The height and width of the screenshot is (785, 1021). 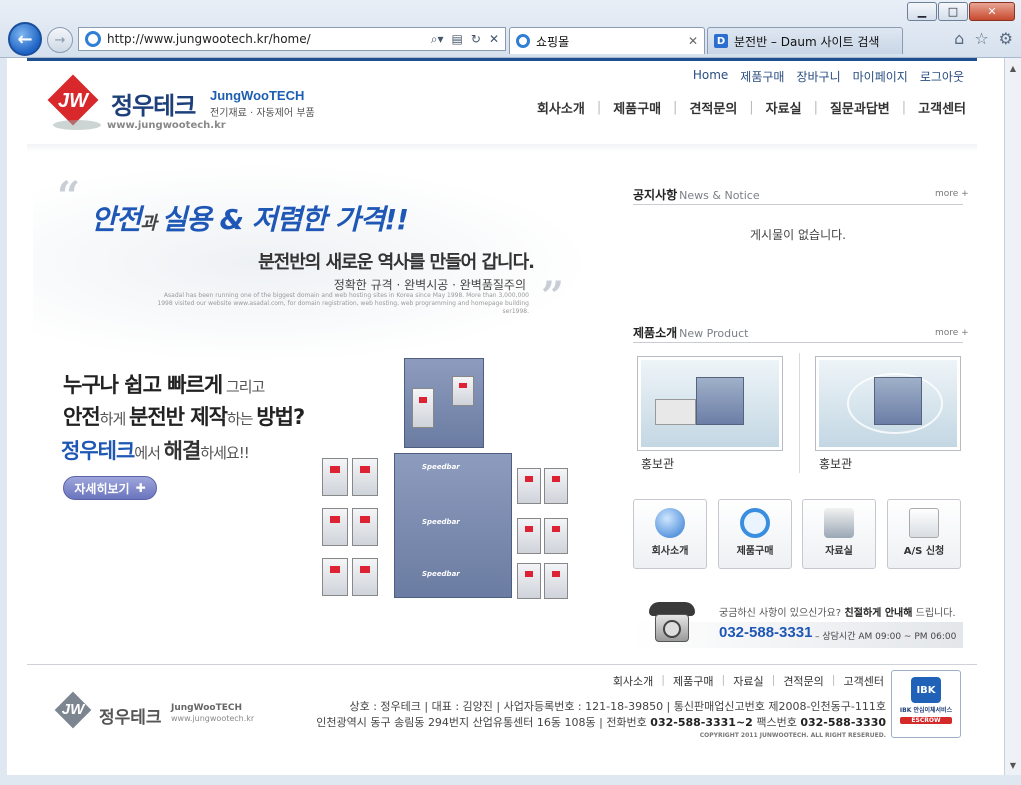 I want to click on footer-nav: 회사소개 | 제품구매 | 자료실 | 견적문의 | 고객센터, so click(x=748, y=681).